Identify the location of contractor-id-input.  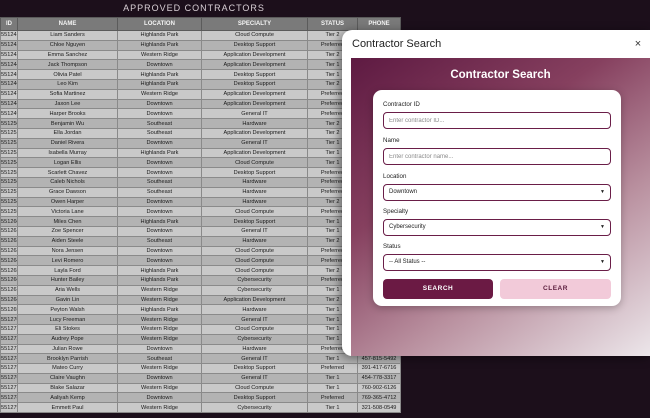
(497, 120).